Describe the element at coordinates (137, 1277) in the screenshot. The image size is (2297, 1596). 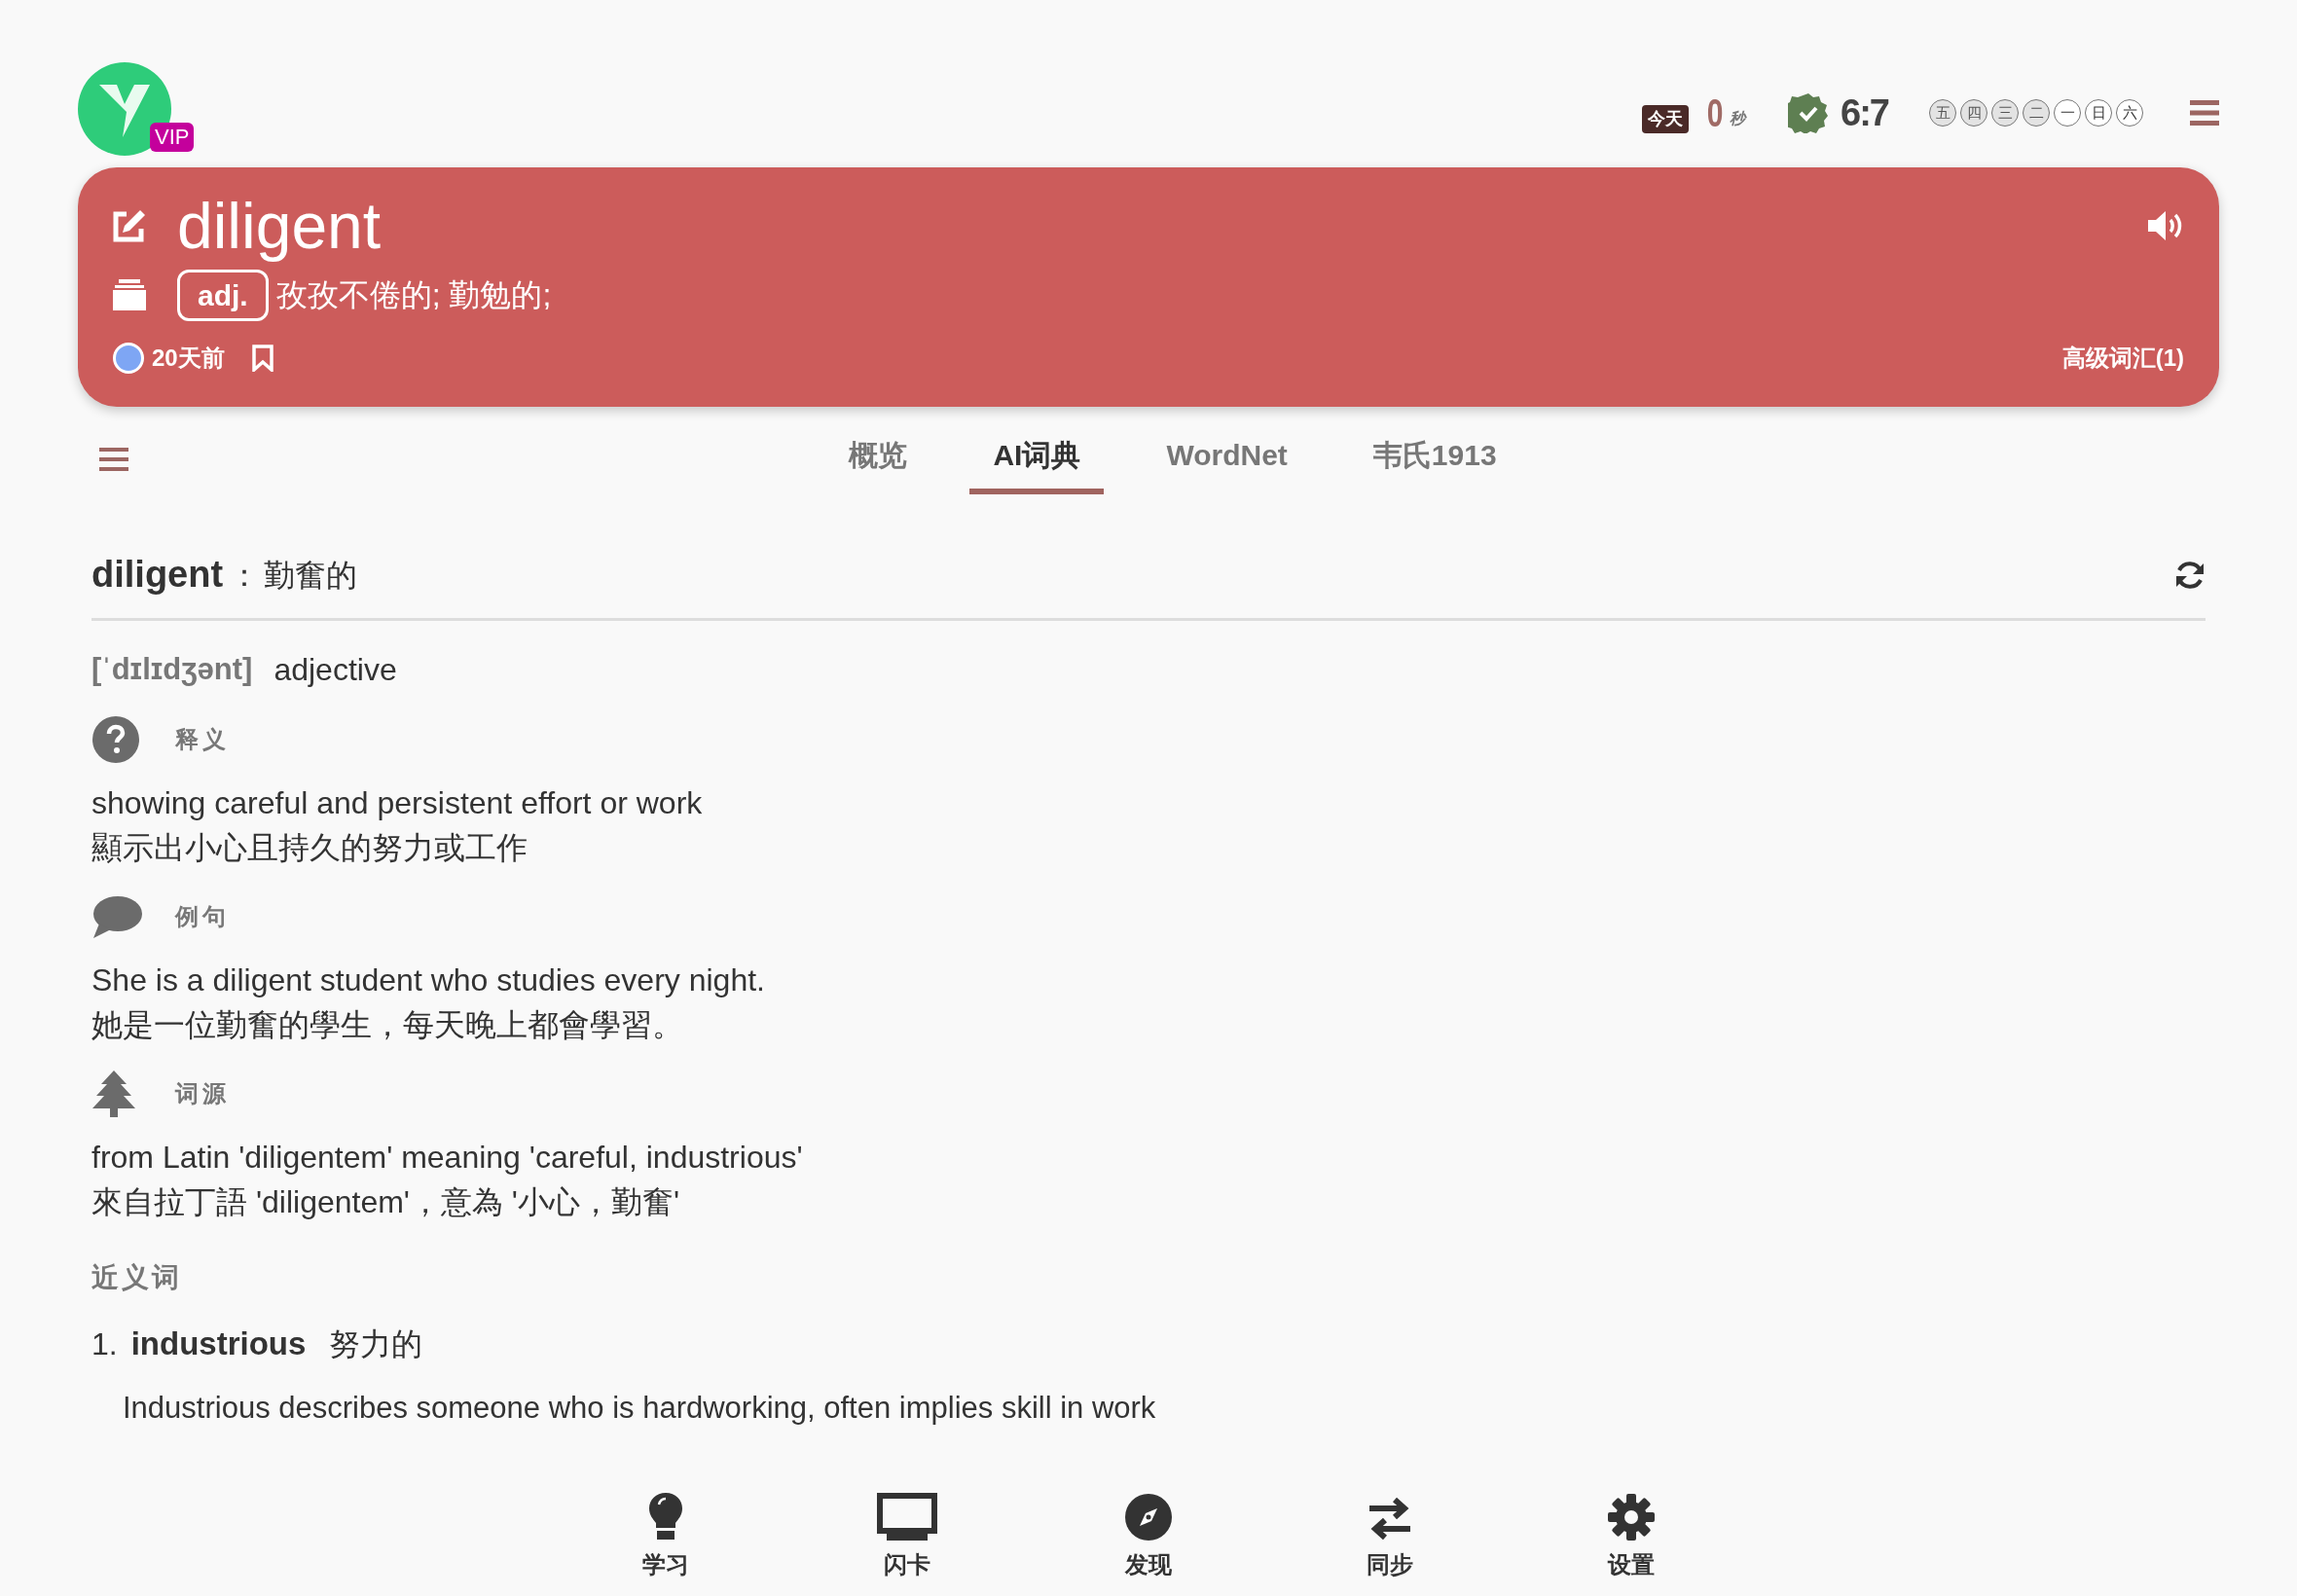
I see `synonyms-title: 近义词` at that location.